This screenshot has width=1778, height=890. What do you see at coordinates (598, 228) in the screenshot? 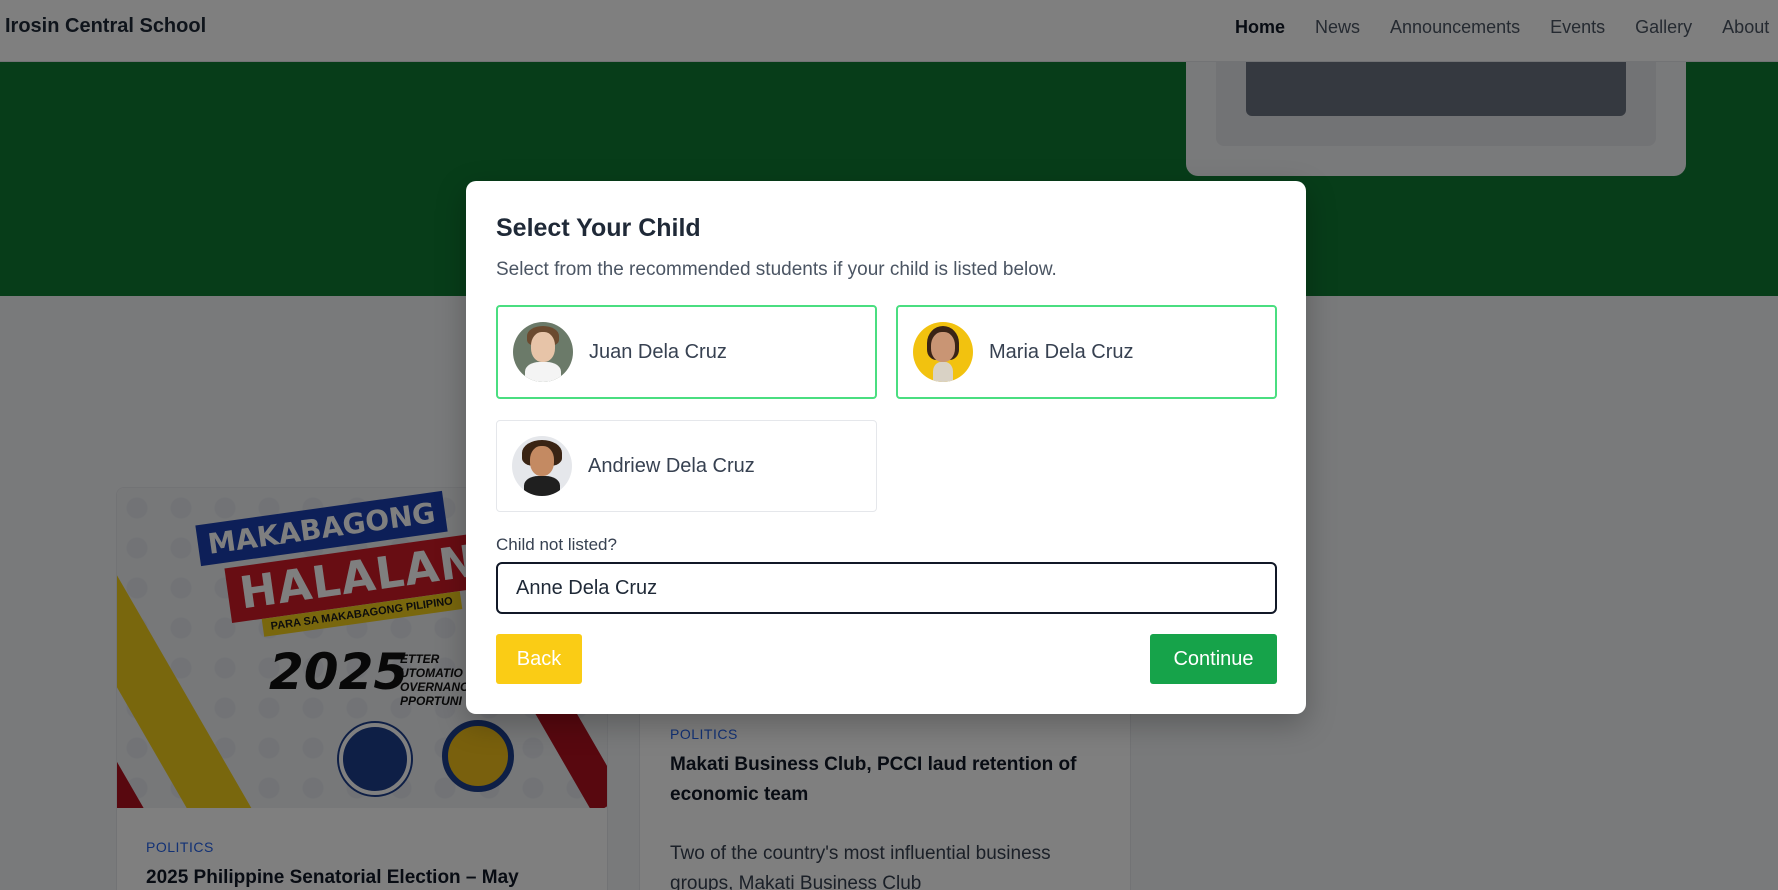
I see `dialog-title: Select Your Child` at bounding box center [598, 228].